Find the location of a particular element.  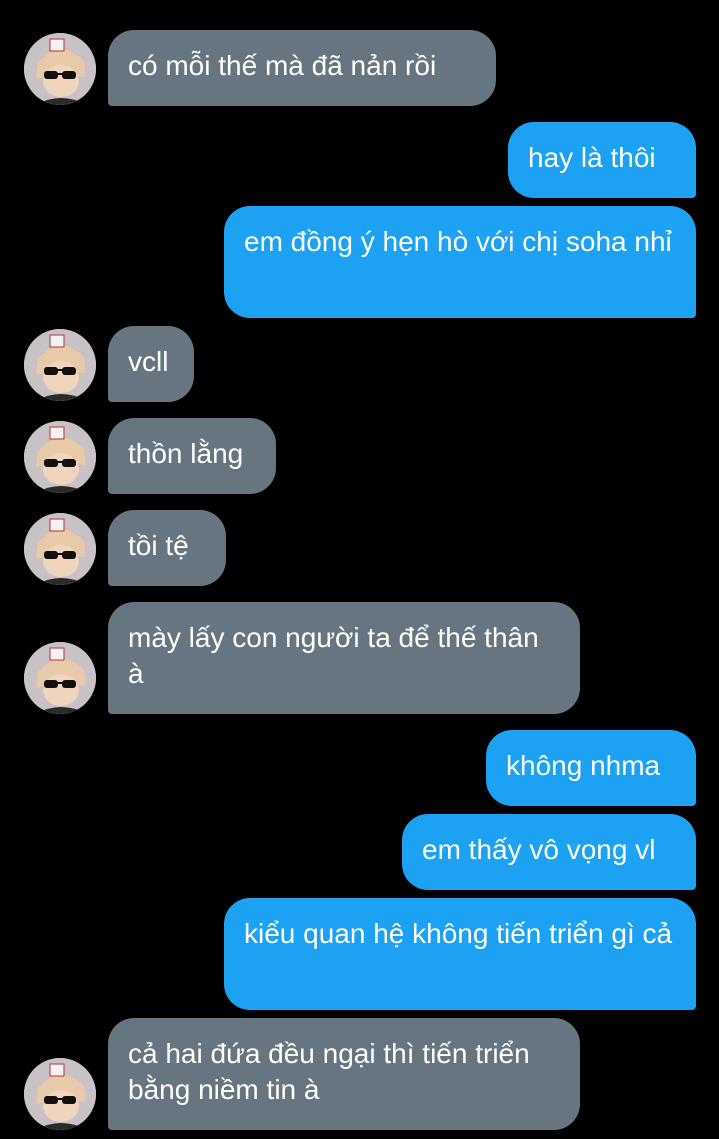

message-bubble-sent: không nhma is located at coordinates (591, 768).